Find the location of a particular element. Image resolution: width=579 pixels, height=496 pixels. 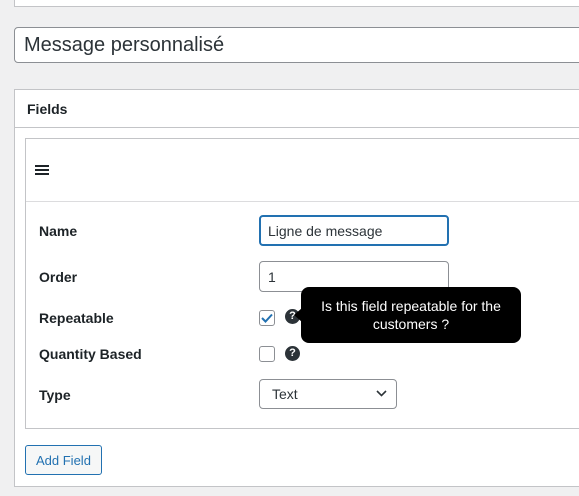

repeatable-checkbox is located at coordinates (267, 318).